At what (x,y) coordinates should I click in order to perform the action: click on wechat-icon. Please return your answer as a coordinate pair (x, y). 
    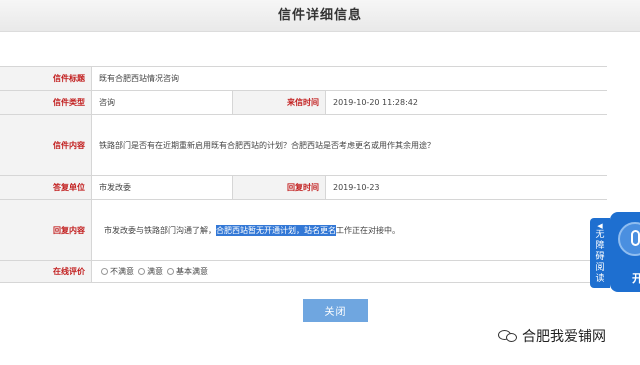
    Looking at the image, I should click on (508, 336).